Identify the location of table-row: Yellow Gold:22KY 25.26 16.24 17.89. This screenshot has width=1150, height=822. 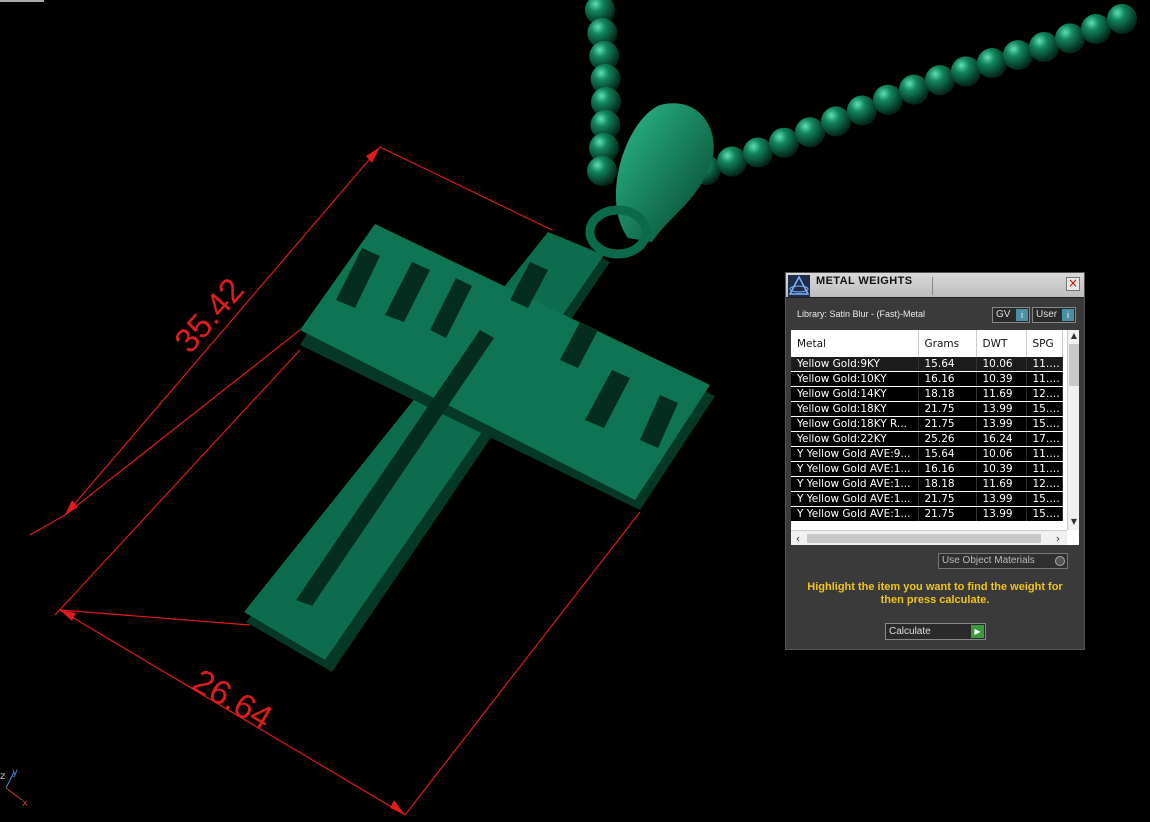
(927, 439).